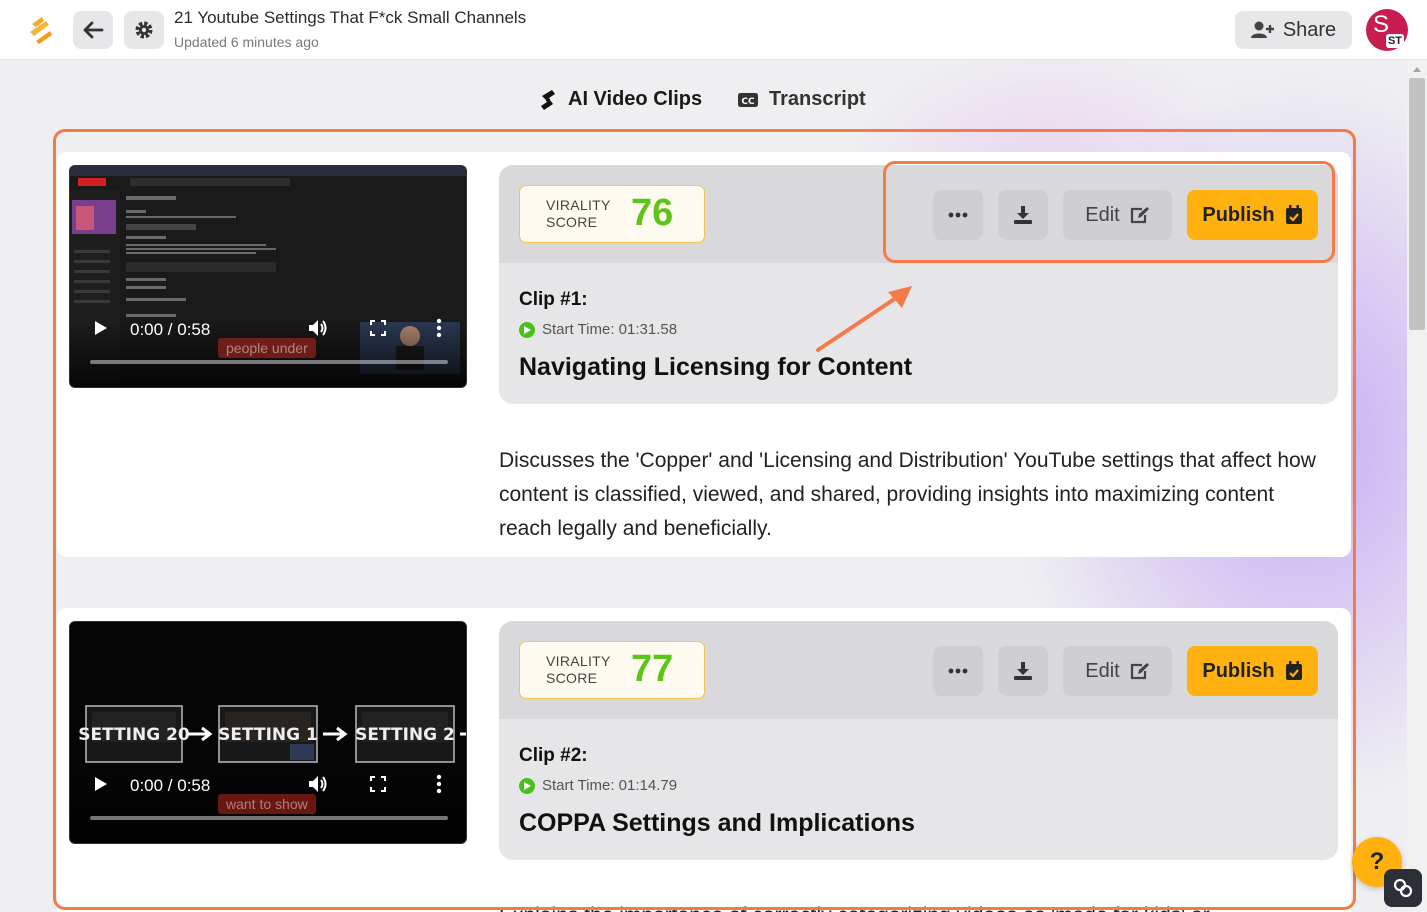 The width and height of the screenshot is (1427, 912). What do you see at coordinates (652, 669) in the screenshot?
I see `virality-score-value: 77` at bounding box center [652, 669].